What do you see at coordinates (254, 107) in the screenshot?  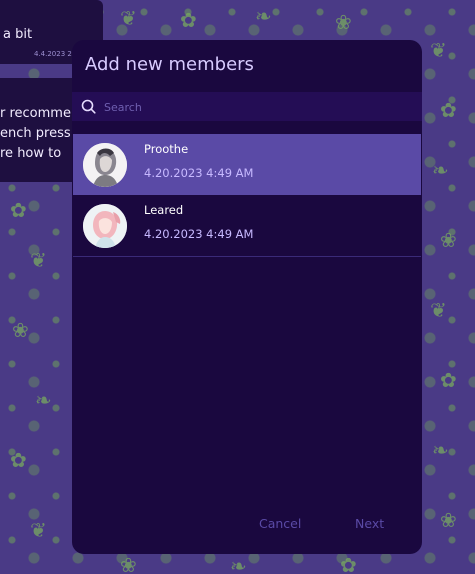 I see `search-input` at bounding box center [254, 107].